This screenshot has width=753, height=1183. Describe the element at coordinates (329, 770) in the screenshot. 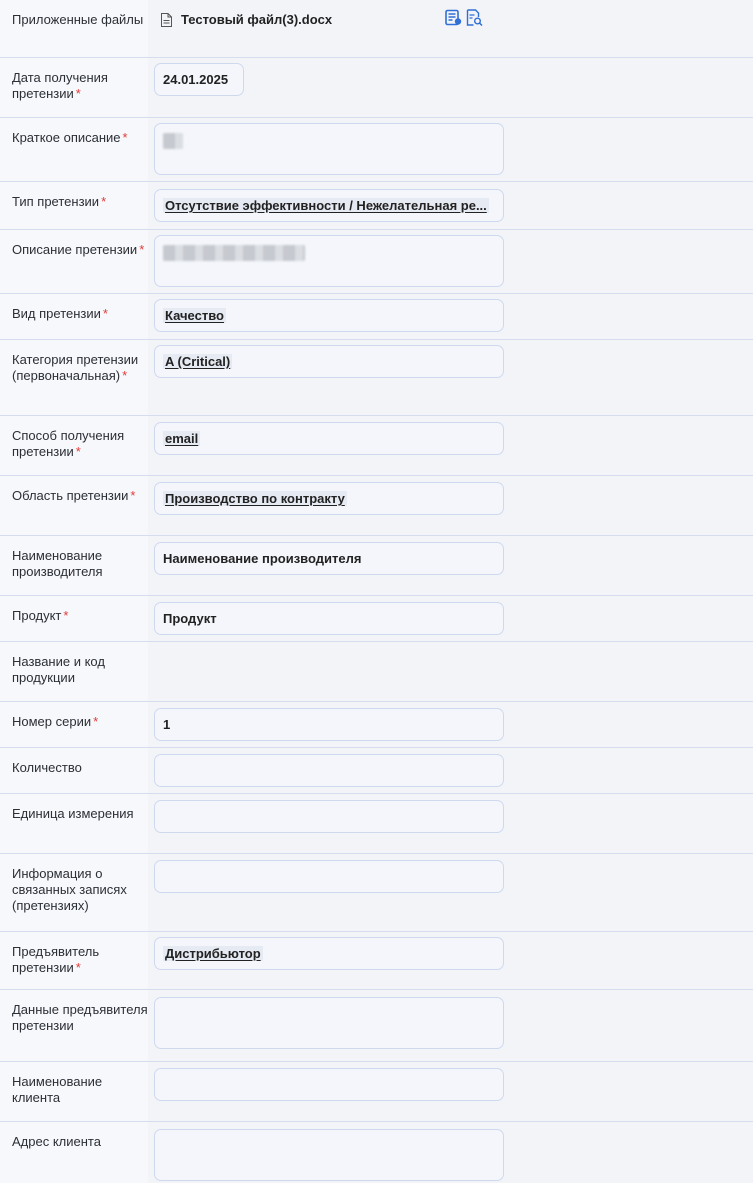

I see `quantity-field` at that location.